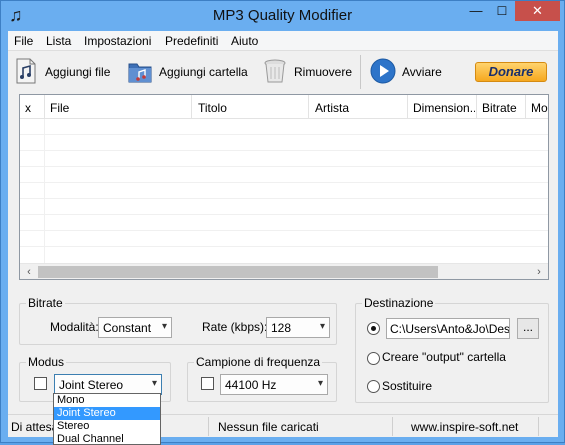  What do you see at coordinates (238, 272) in the screenshot?
I see `scroll-thumb` at bounding box center [238, 272].